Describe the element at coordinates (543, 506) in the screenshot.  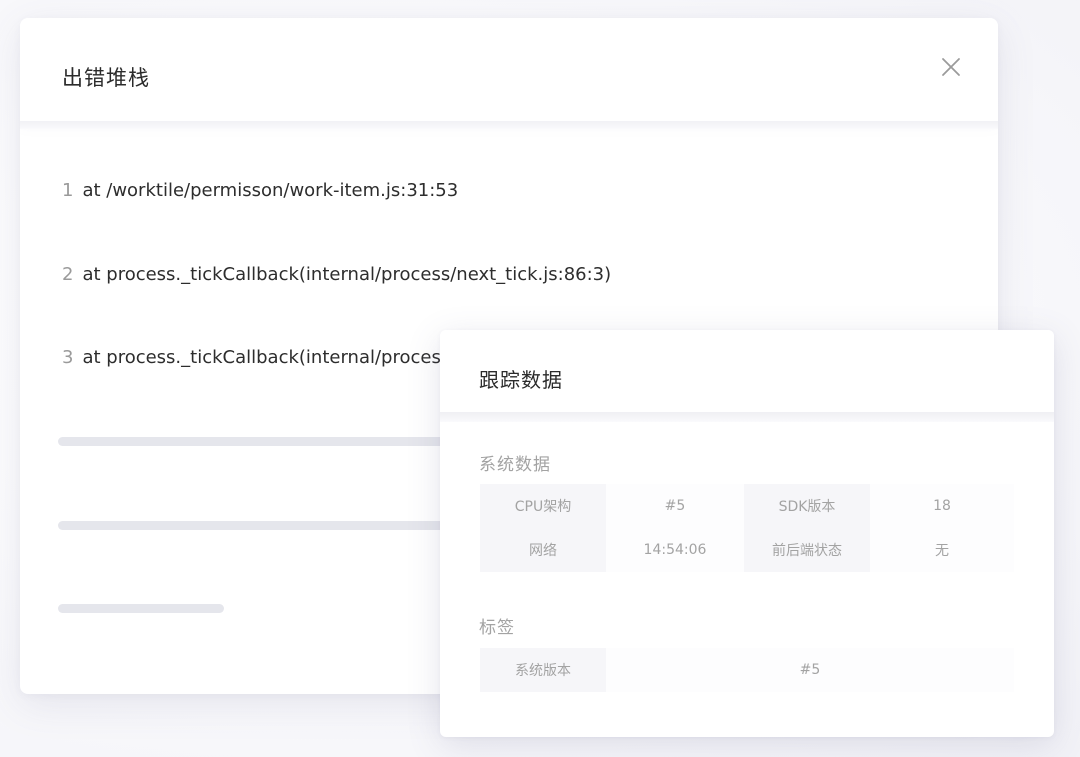
I see `table-key: CPU架构` at that location.